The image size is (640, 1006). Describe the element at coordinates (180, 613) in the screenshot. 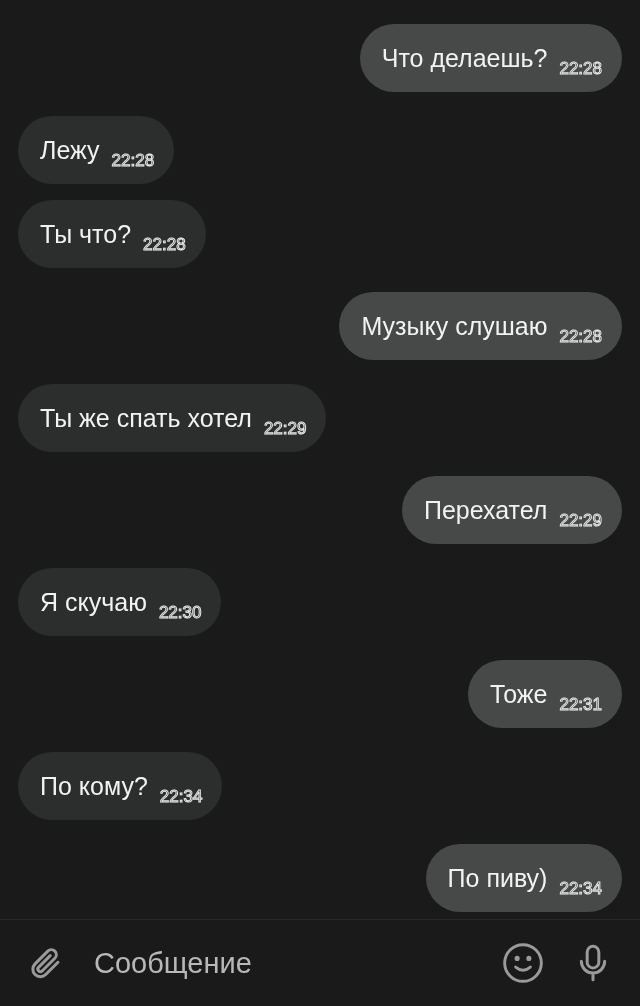

I see `message-time: 22:30` at that location.